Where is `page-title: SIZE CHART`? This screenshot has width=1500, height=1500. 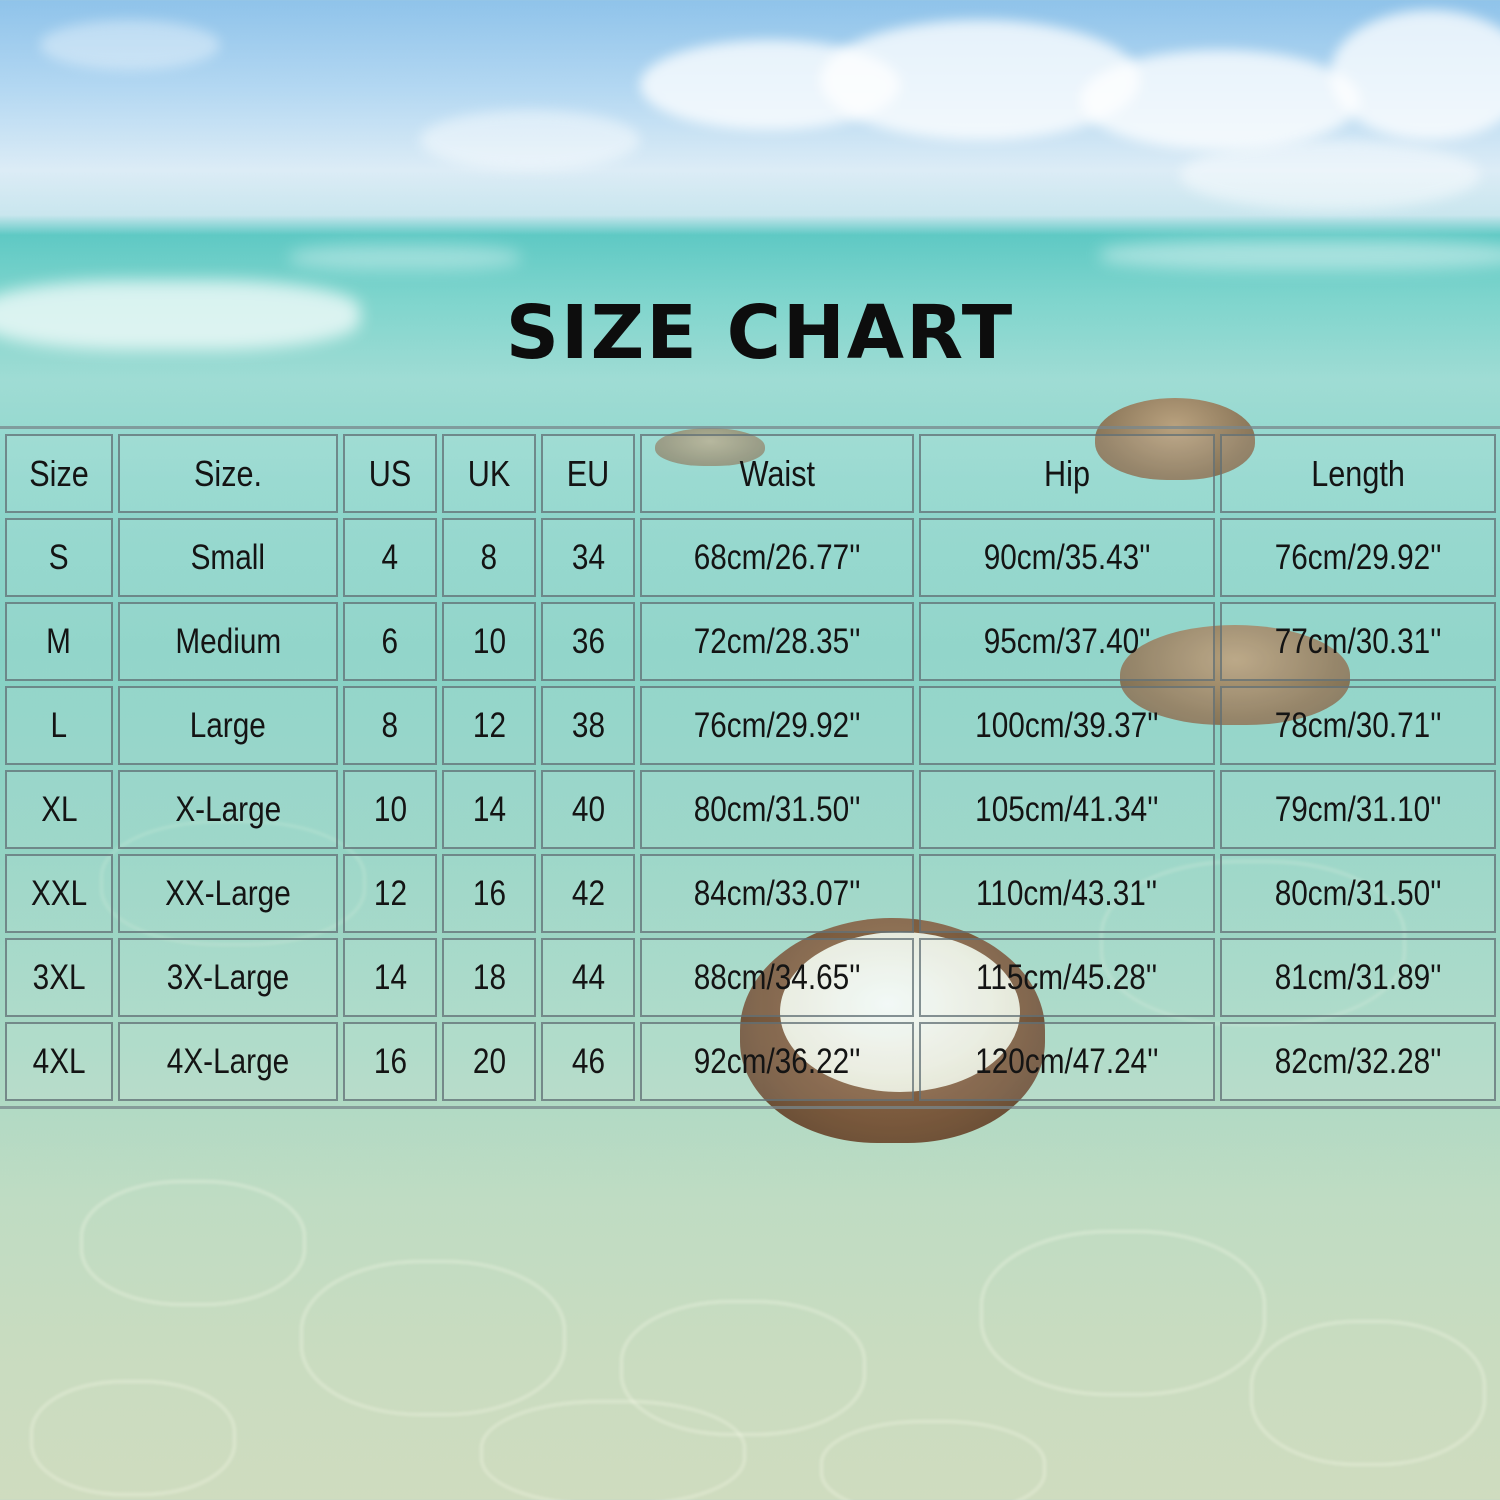
page-title: SIZE CHART is located at coordinates (760, 333).